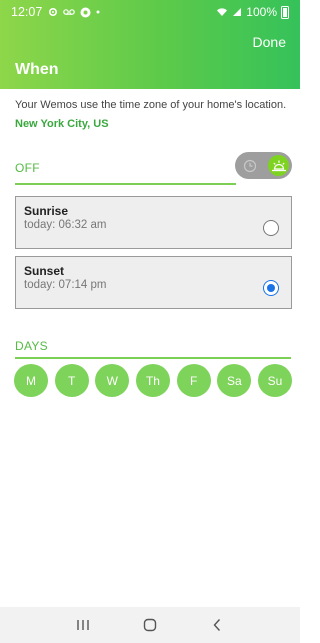  I want to click on sunrise-option: Sunrise today: 06:32 am, so click(153, 222).